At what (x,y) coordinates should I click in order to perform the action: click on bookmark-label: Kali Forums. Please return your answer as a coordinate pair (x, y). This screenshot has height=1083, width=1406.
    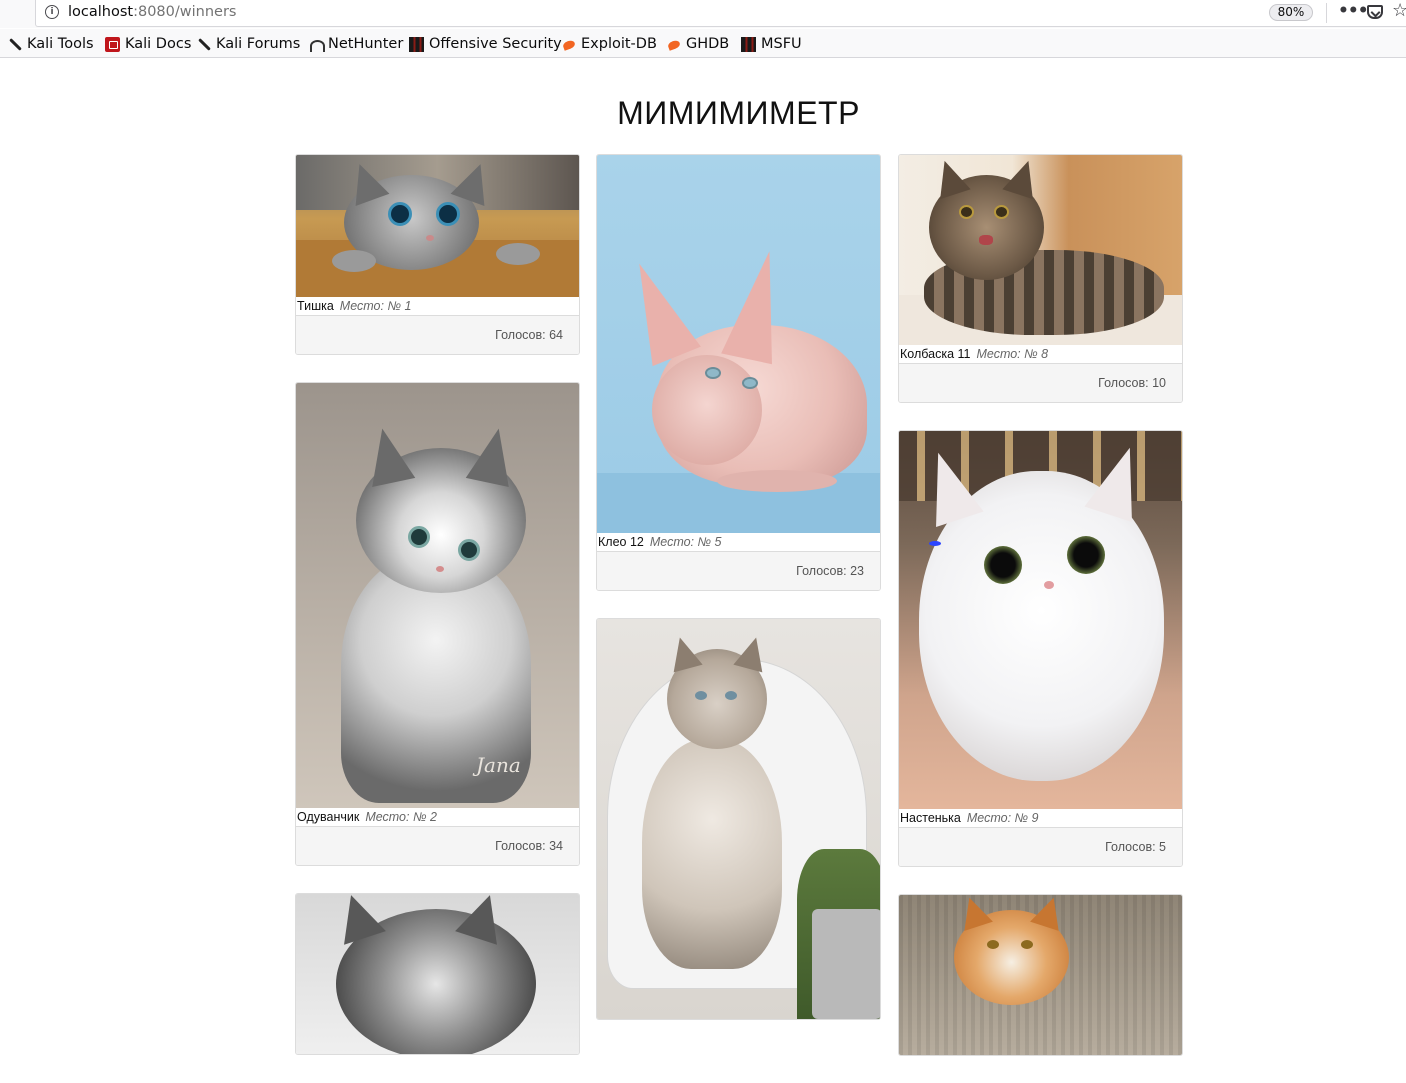
    Looking at the image, I should click on (258, 44).